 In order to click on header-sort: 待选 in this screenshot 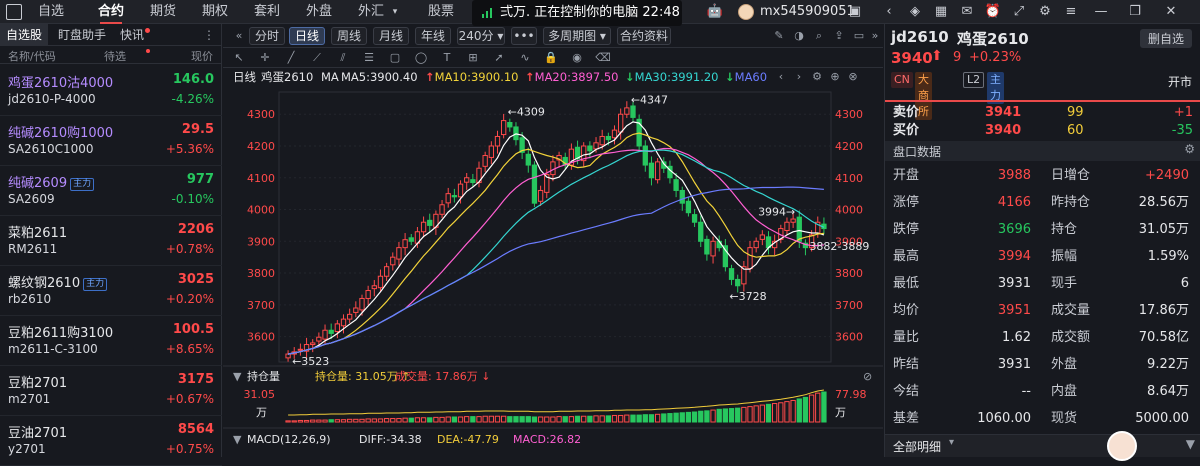, I will do `click(115, 56)`.